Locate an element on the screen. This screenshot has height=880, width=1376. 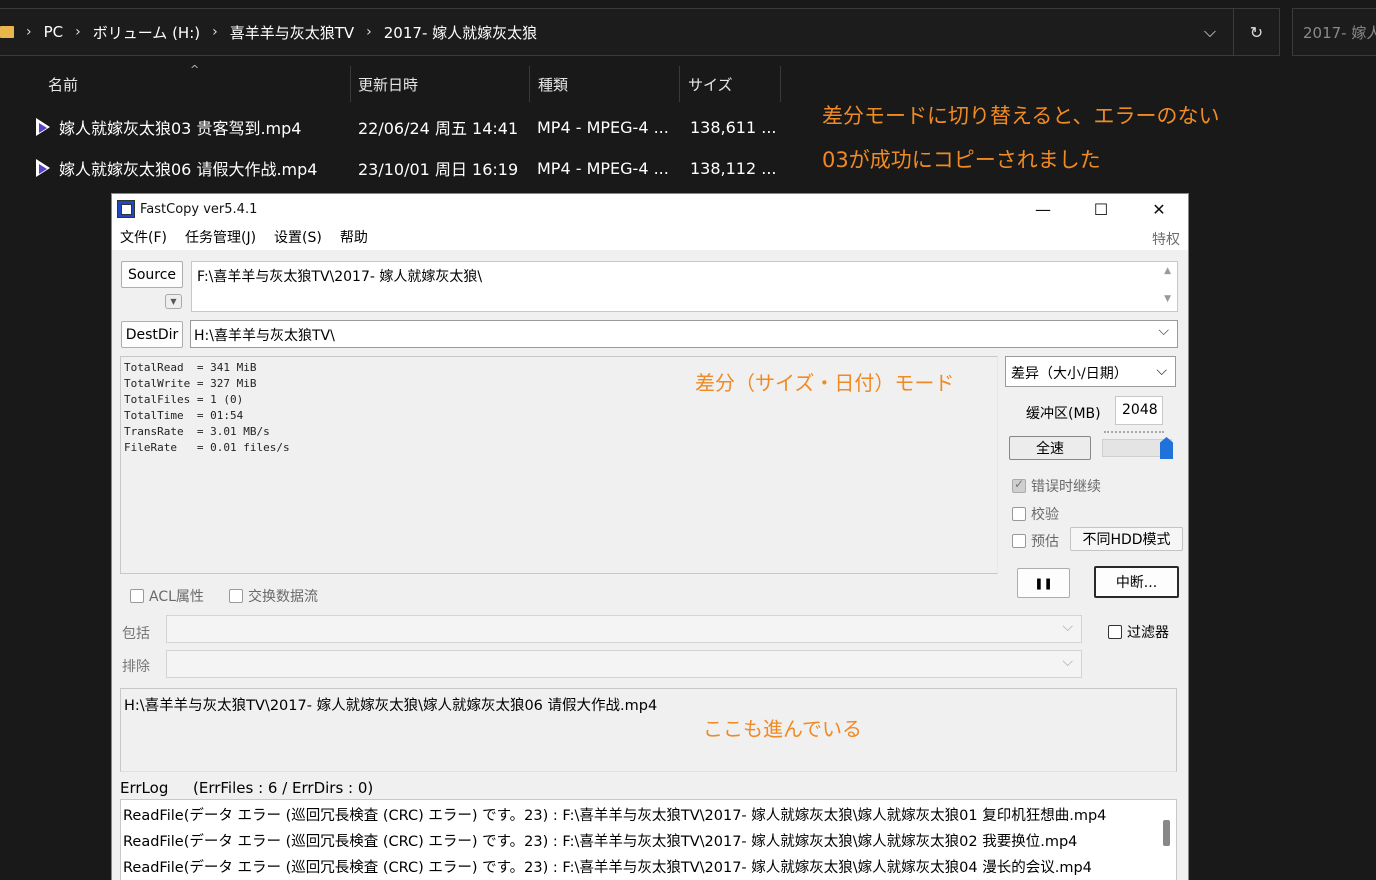
column-header-date: 更新日時 is located at coordinates (388, 84).